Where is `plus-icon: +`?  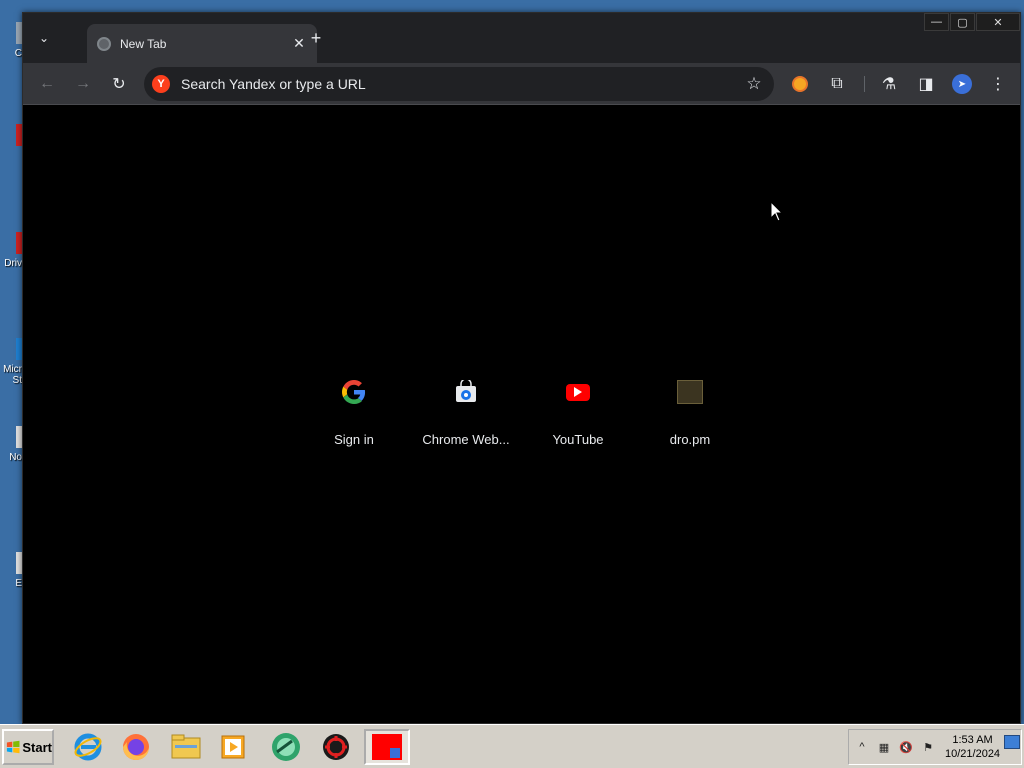
plus-icon: + is located at coordinates (316, 38).